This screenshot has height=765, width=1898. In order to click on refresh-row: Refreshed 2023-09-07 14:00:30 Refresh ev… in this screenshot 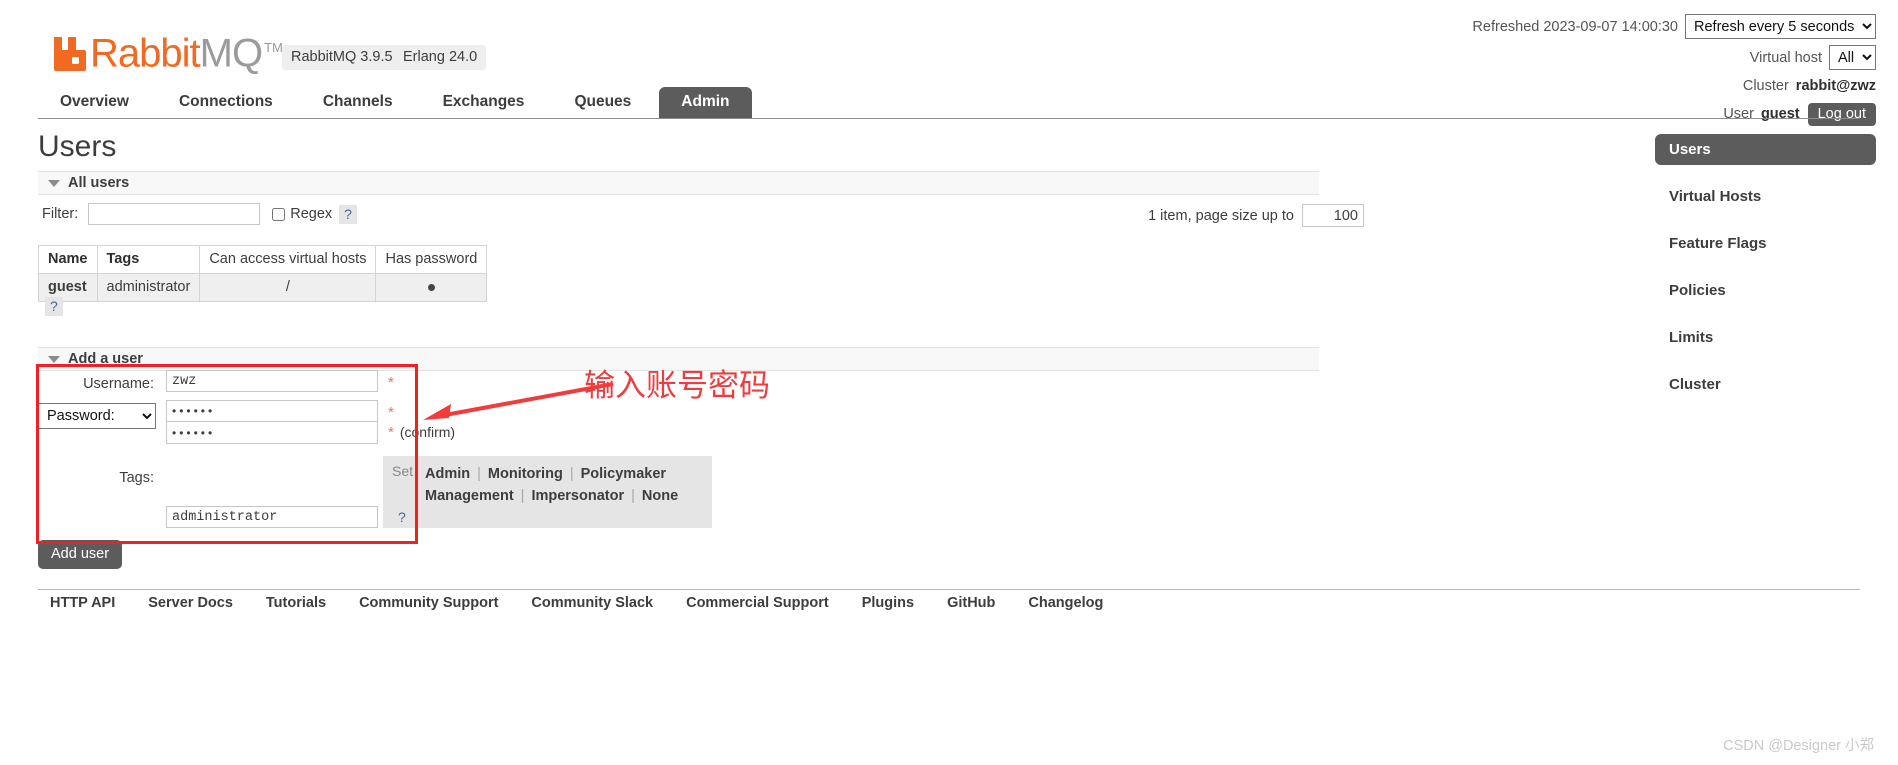, I will do `click(1674, 26)`.